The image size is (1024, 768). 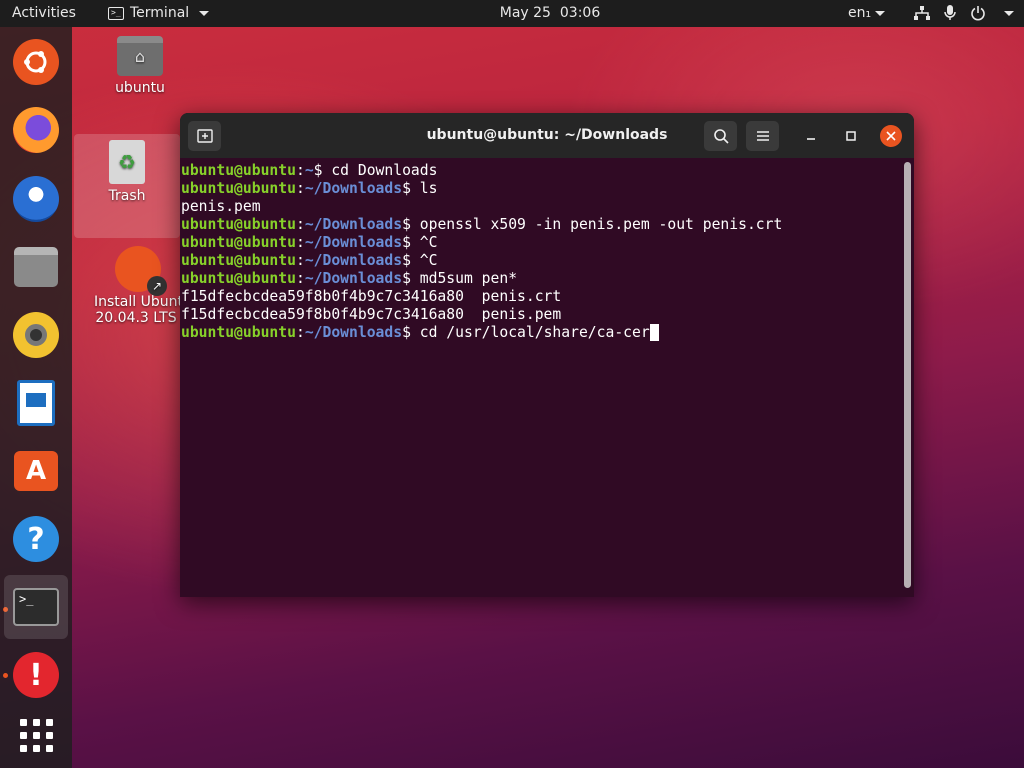 What do you see at coordinates (950, 12) in the screenshot?
I see `microphone-icon` at bounding box center [950, 12].